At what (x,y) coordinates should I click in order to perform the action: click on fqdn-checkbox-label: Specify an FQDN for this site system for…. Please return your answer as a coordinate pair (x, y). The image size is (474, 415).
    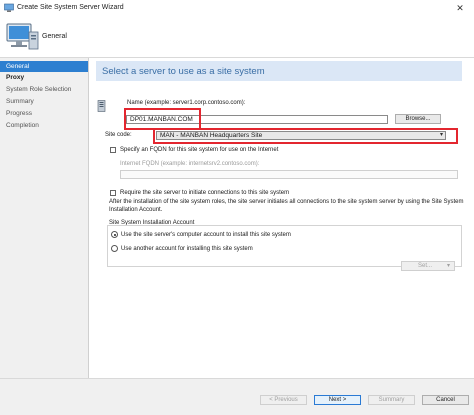
    Looking at the image, I should click on (199, 150).